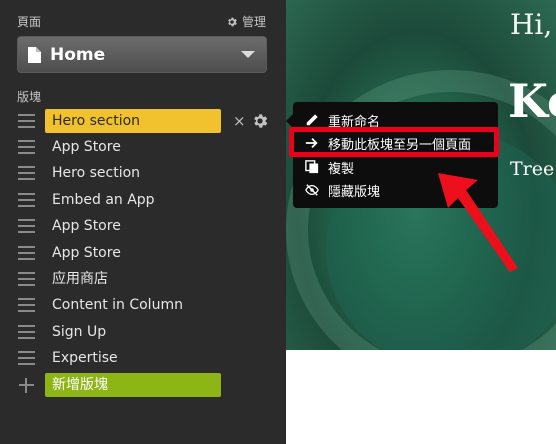 This screenshot has height=444, width=556. Describe the element at coordinates (92, 173) in the screenshot. I see `block-label: Hero section` at that location.